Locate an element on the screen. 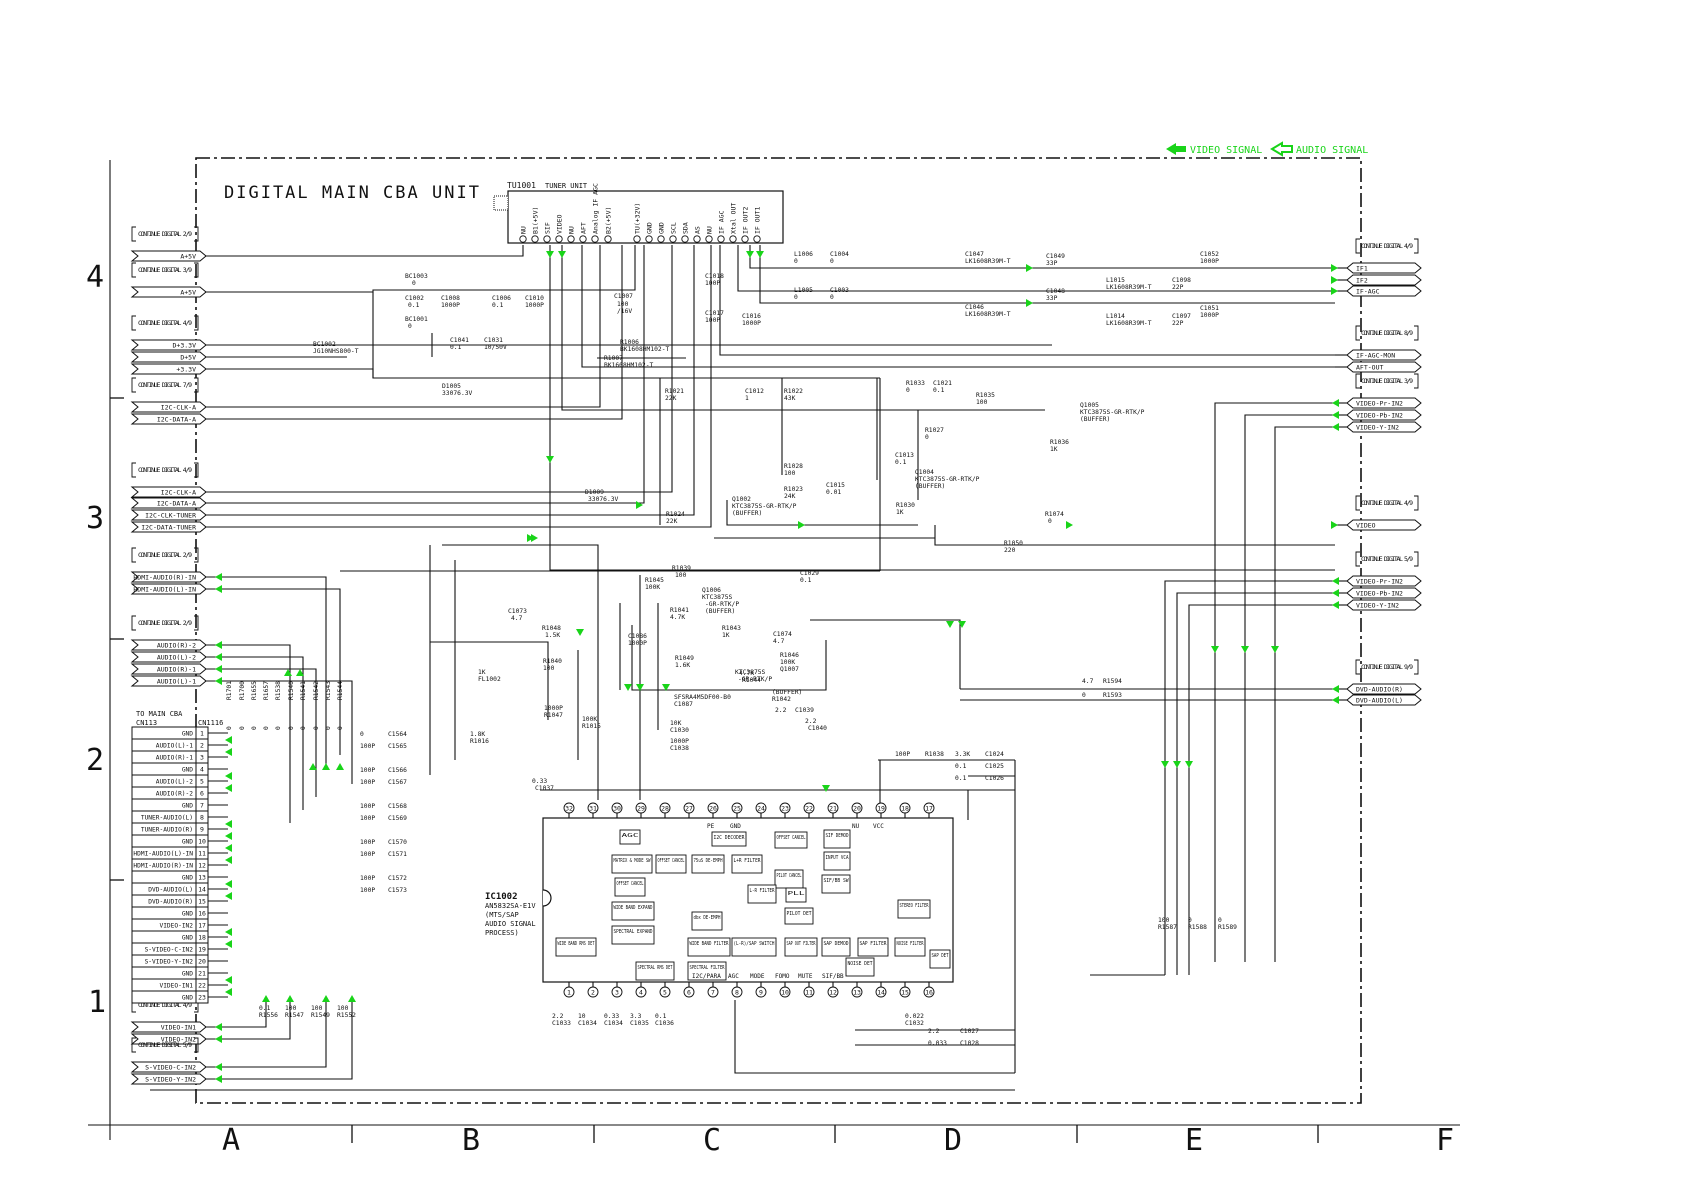 The height and width of the screenshot is (1191, 1701). ic-block-label: PILOT CANCEL is located at coordinates (789, 876).